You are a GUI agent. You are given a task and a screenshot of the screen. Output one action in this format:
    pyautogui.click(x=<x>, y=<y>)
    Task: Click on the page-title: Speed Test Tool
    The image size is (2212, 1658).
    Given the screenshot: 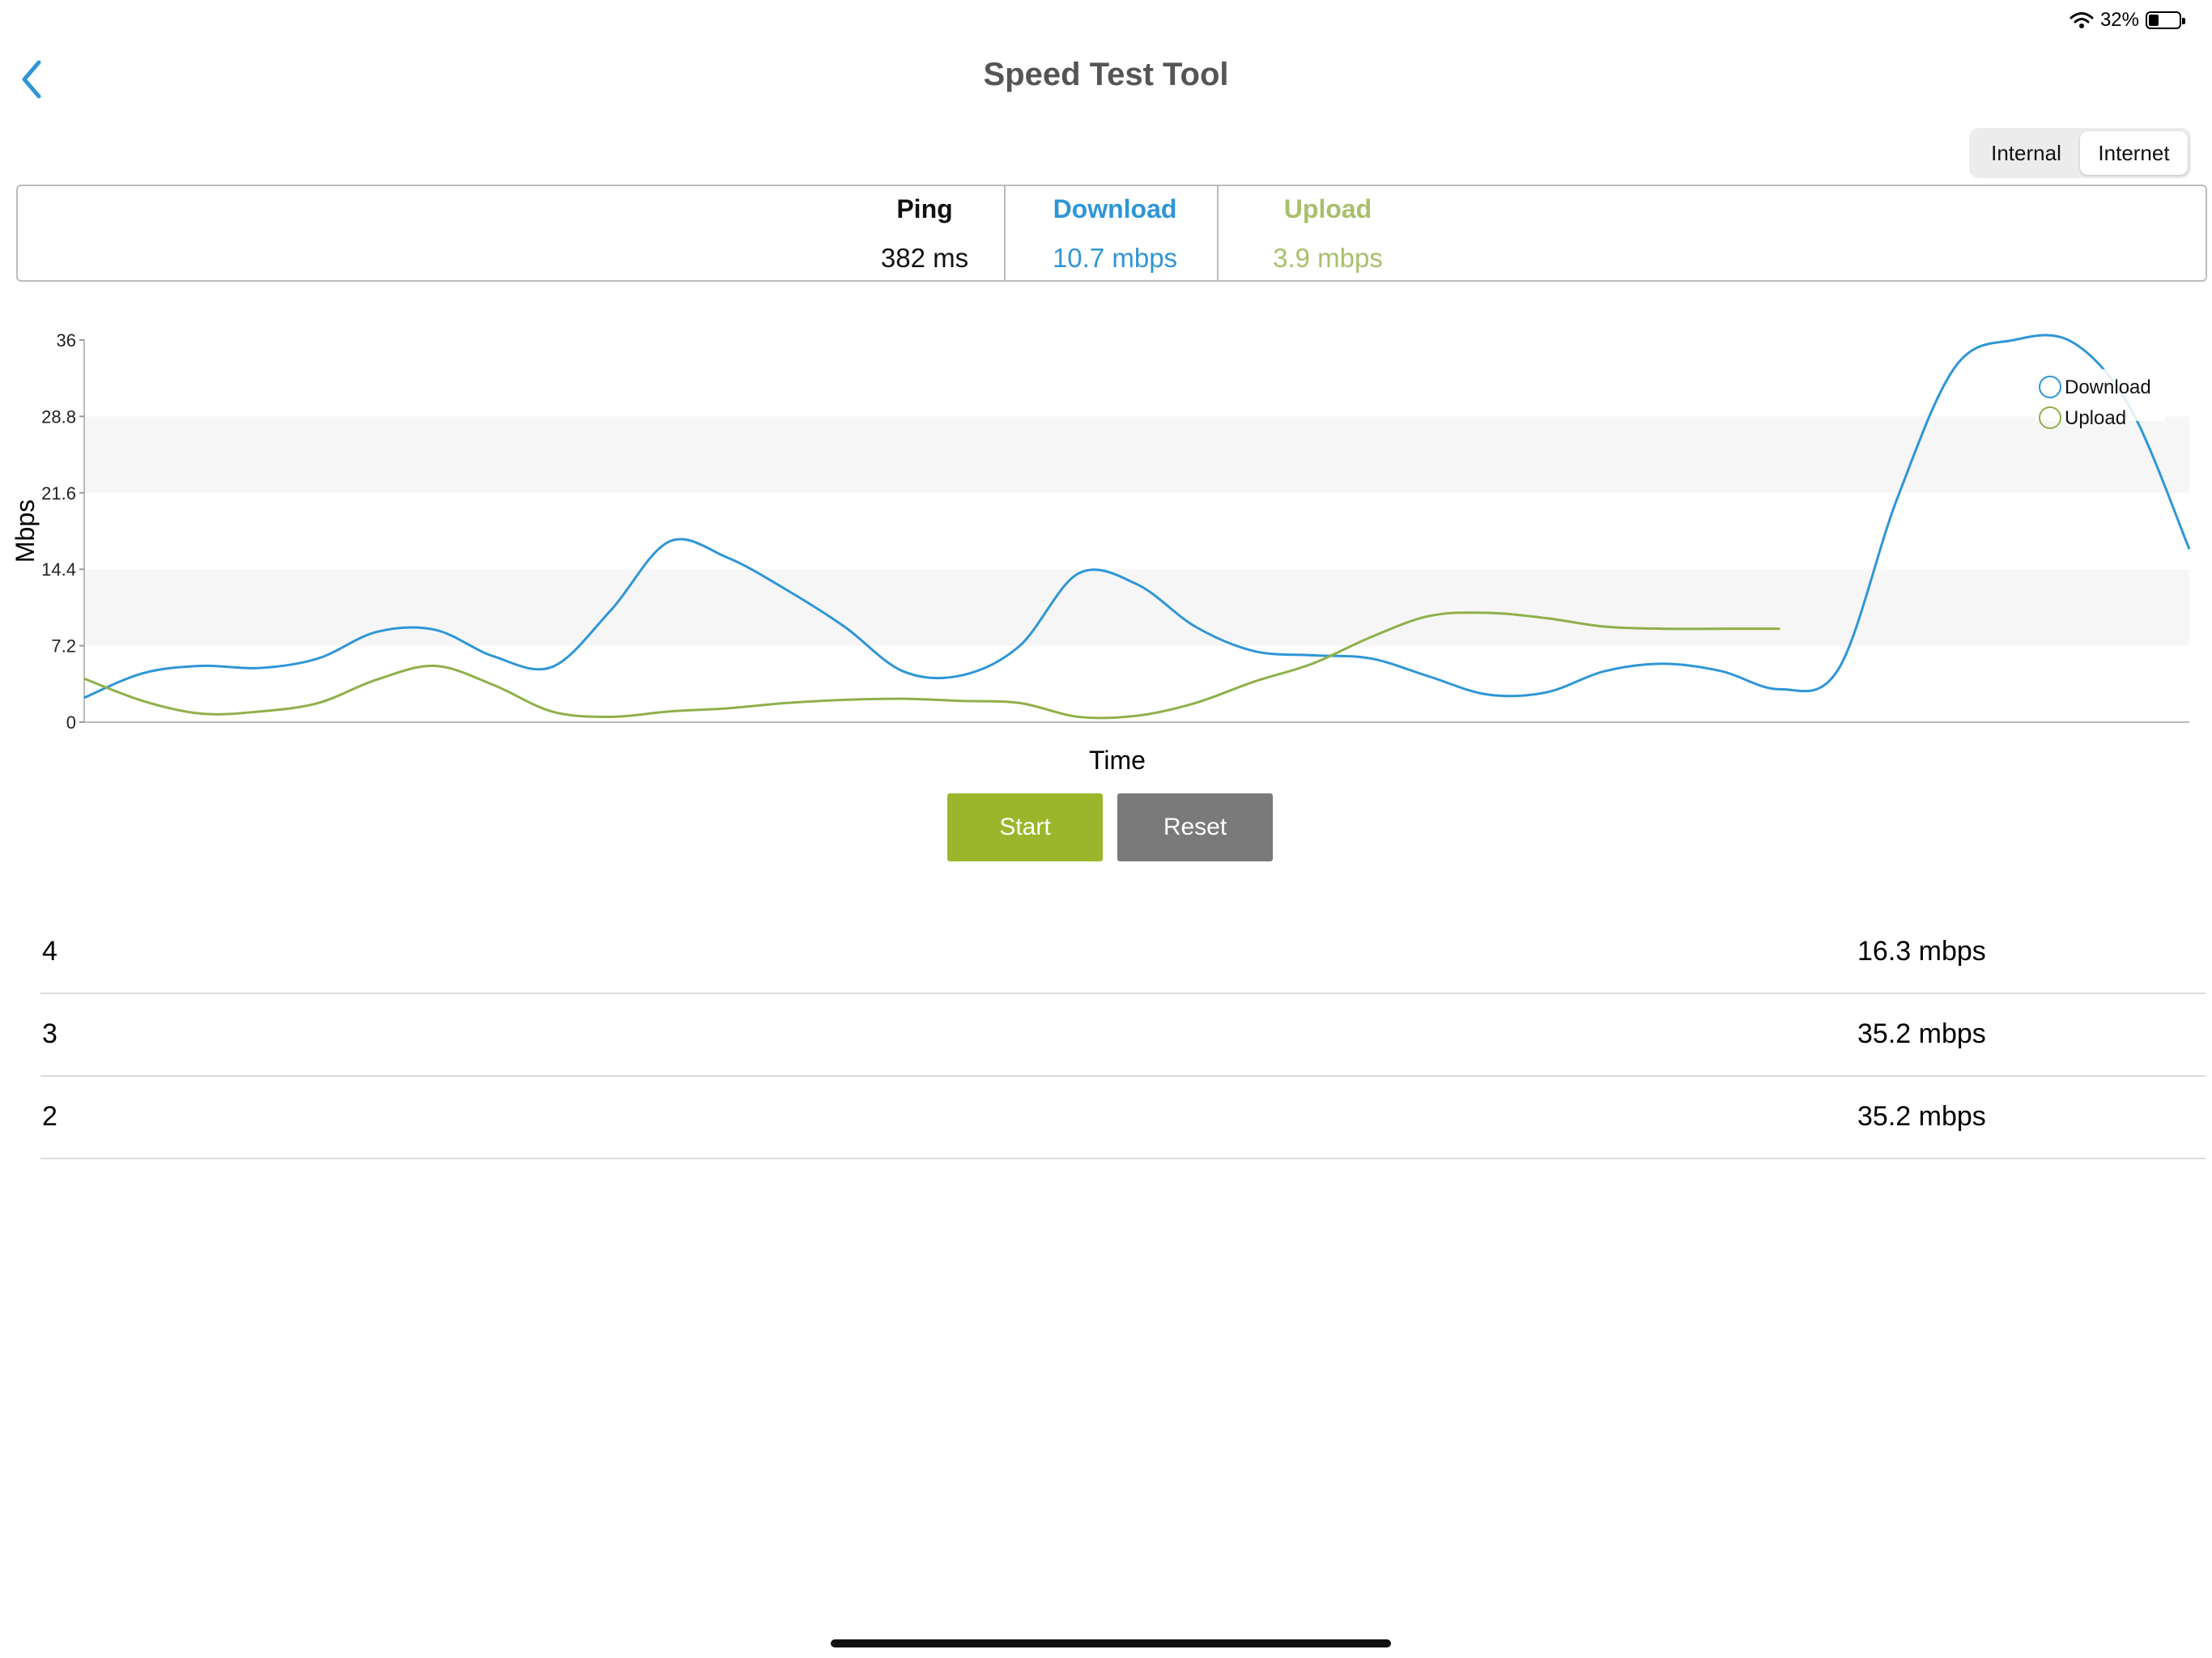 What is the action you would take?
    pyautogui.click(x=1106, y=74)
    